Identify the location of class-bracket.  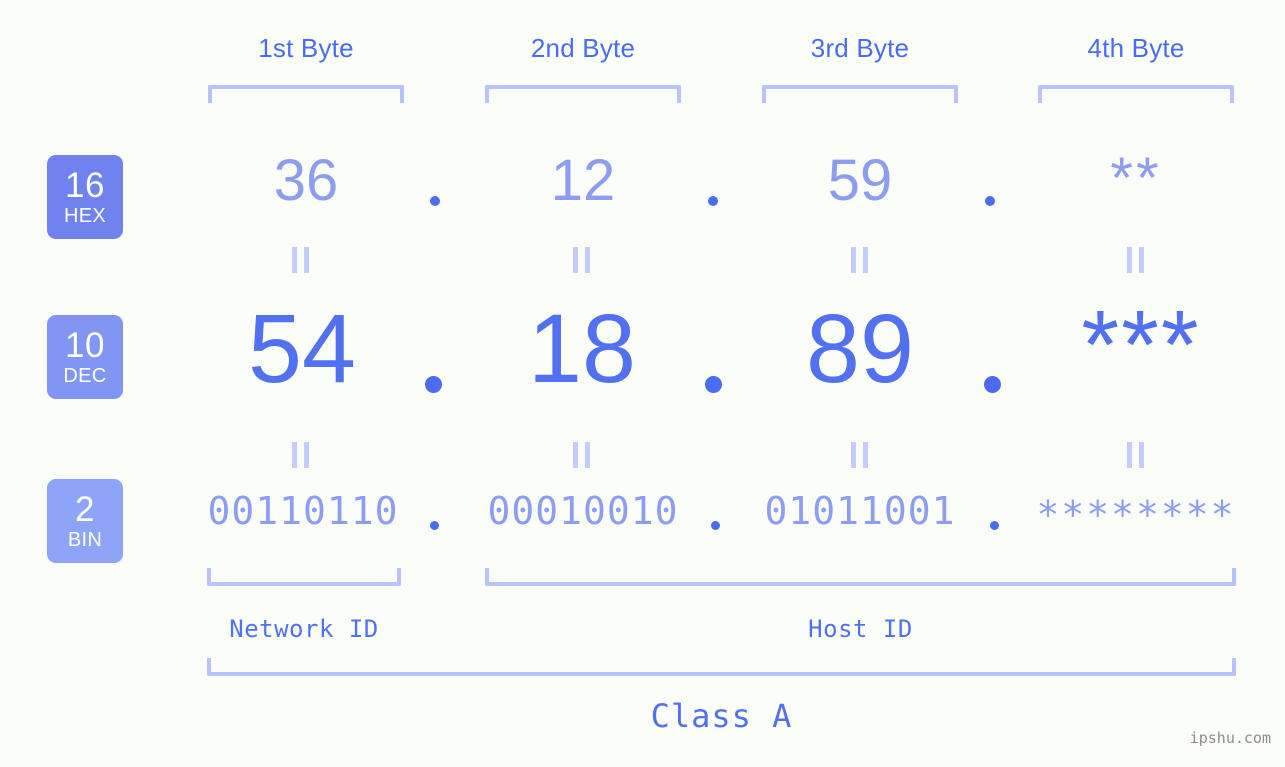
(721, 667).